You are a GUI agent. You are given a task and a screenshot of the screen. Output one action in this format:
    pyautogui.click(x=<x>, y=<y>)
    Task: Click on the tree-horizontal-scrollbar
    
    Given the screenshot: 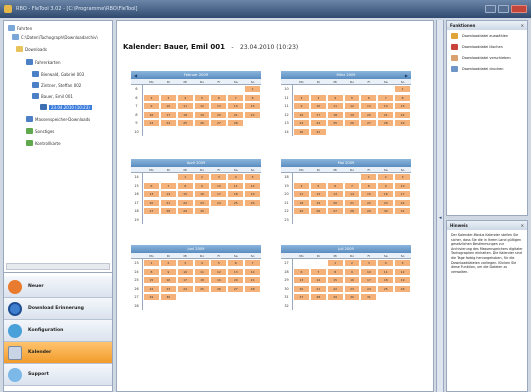 What is the action you would take?
    pyautogui.click(x=58, y=266)
    